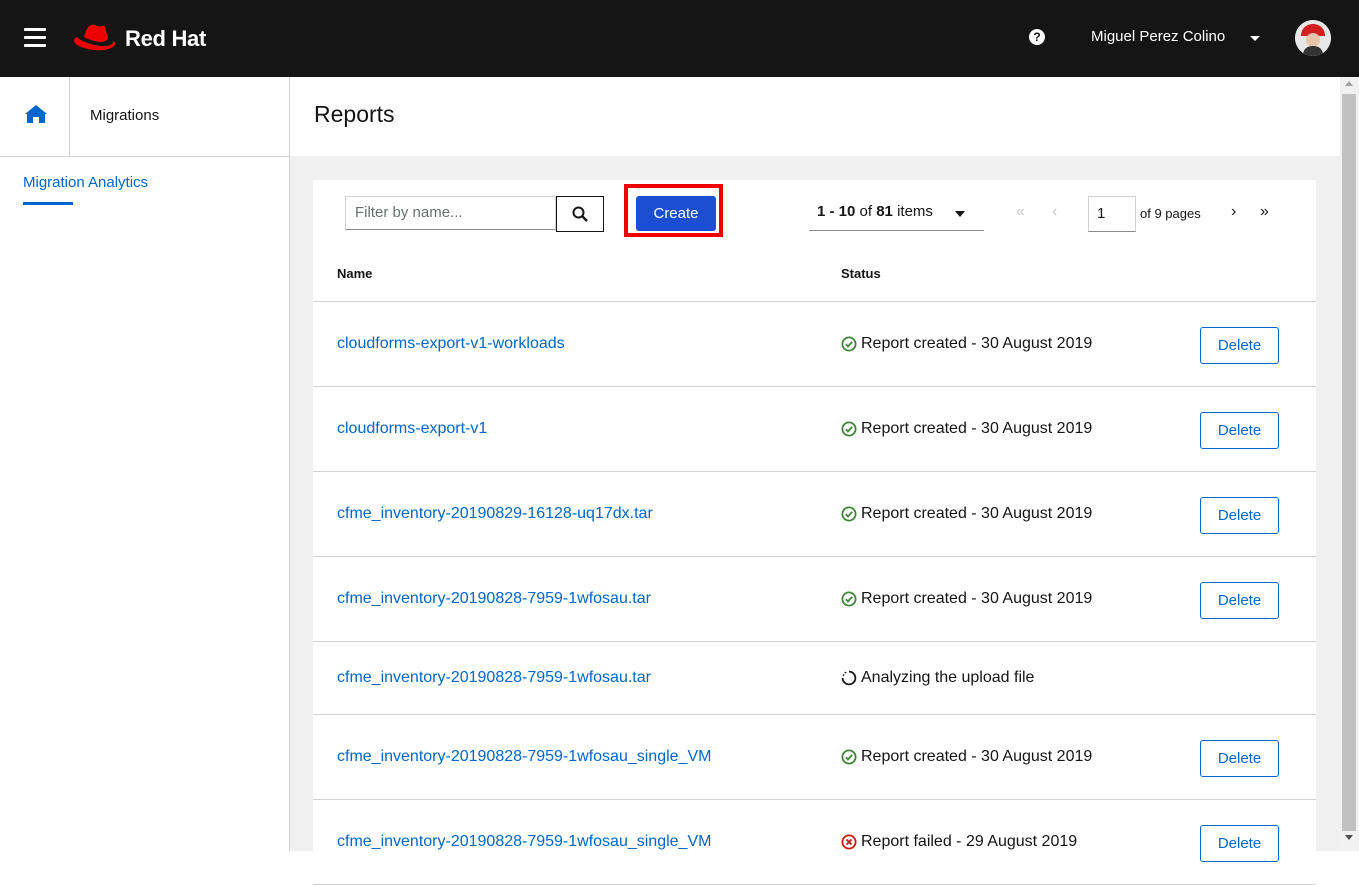 This screenshot has width=1359, height=885. I want to click on times-circle-icon, so click(849, 842).